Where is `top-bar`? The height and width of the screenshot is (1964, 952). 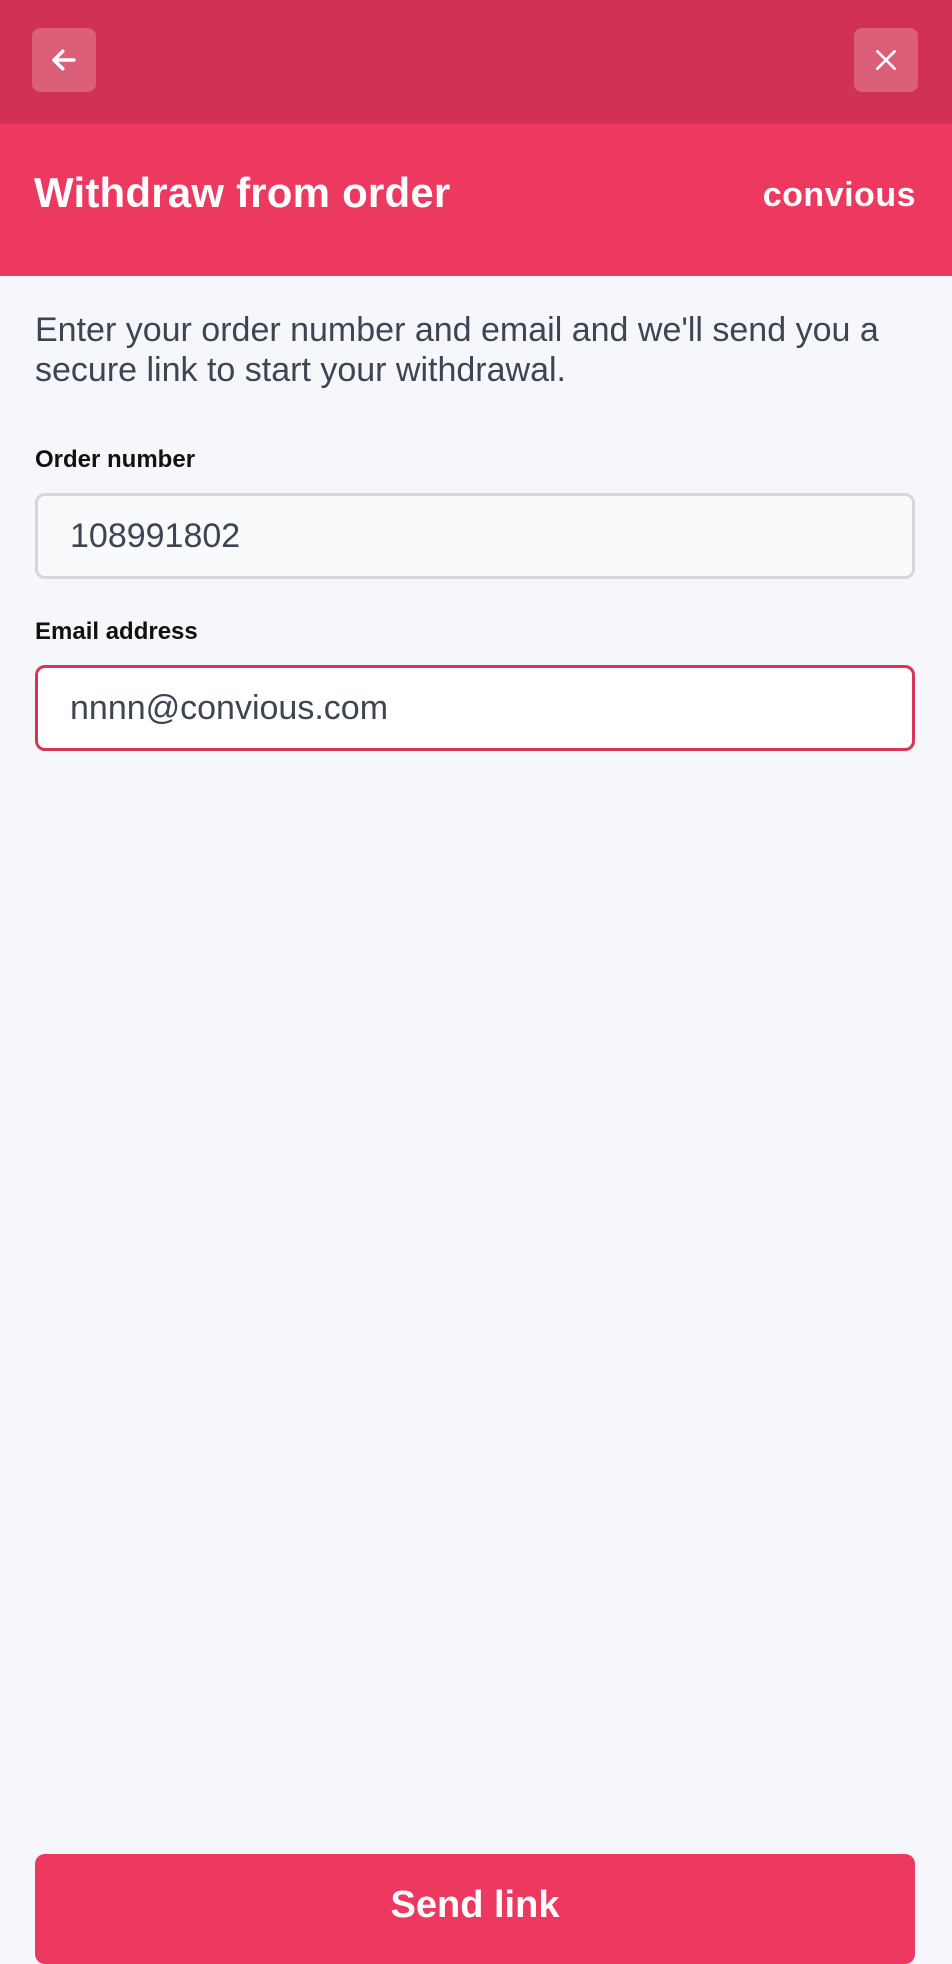 top-bar is located at coordinates (476, 62).